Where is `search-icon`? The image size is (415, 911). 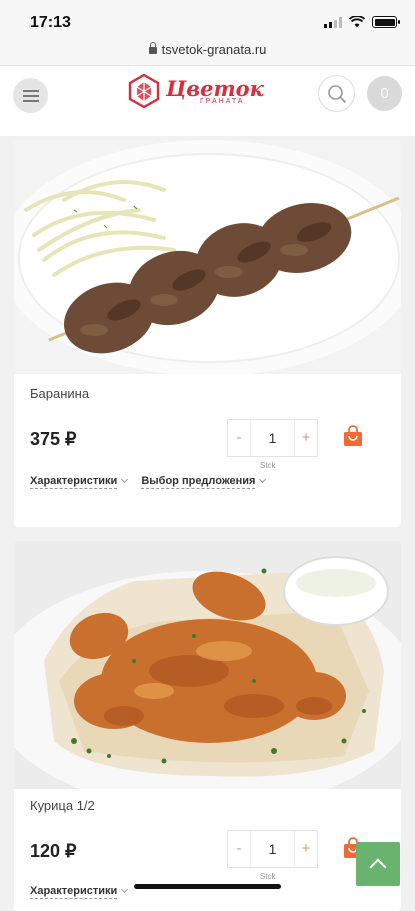 search-icon is located at coordinates (337, 94).